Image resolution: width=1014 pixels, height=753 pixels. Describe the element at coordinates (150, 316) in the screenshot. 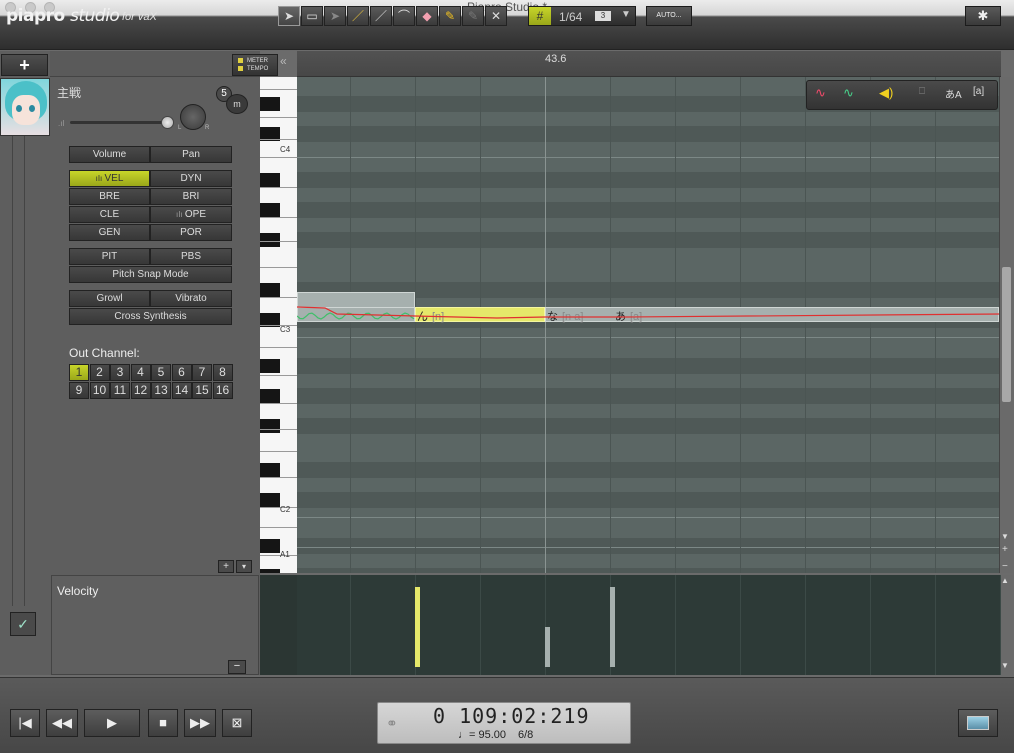

I see `cross-synthesis-button: Cross Synthesis` at that location.